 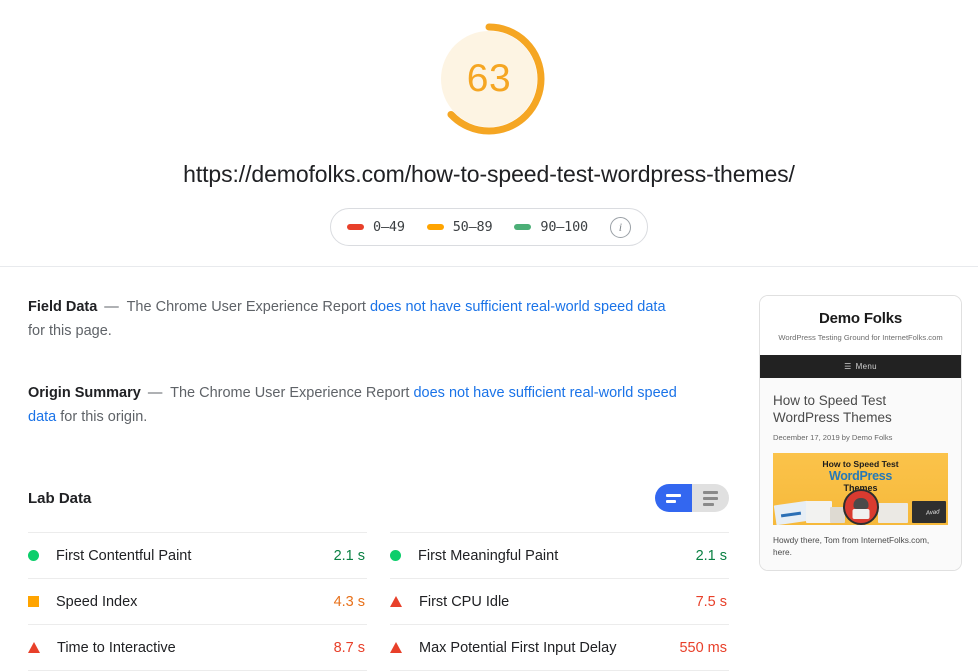 What do you see at coordinates (290, 393) in the screenshot?
I see `origin-summary-text-before: The Chrome User Experience Report` at bounding box center [290, 393].